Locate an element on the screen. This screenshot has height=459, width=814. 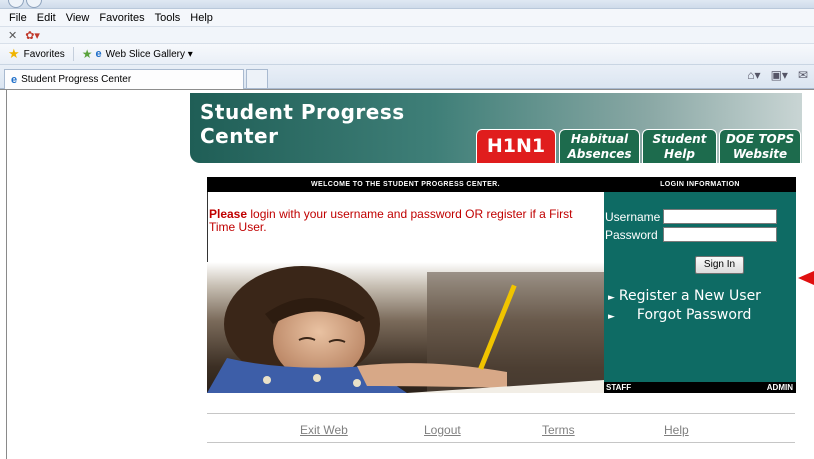
viewport-left-border is located at coordinates (6, 274).